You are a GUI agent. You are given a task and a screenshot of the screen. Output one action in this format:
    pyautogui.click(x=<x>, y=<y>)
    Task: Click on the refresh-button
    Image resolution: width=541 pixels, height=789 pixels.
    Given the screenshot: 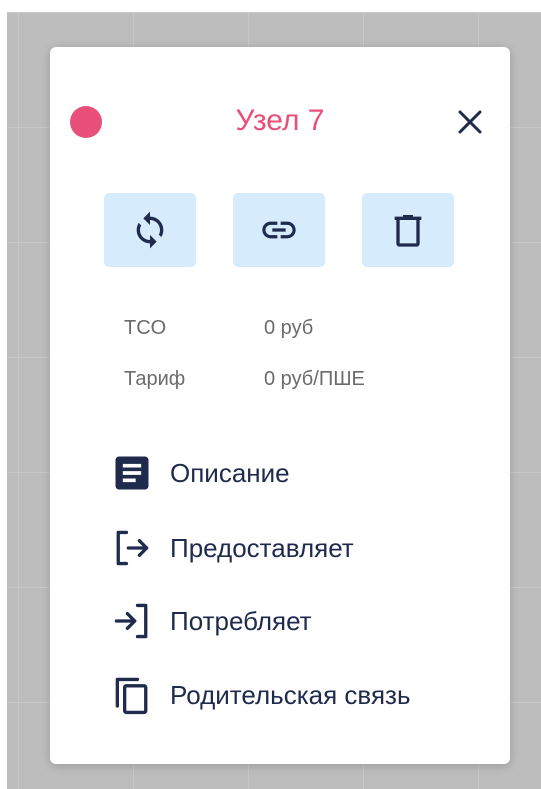 What is the action you would take?
    pyautogui.click(x=150, y=230)
    